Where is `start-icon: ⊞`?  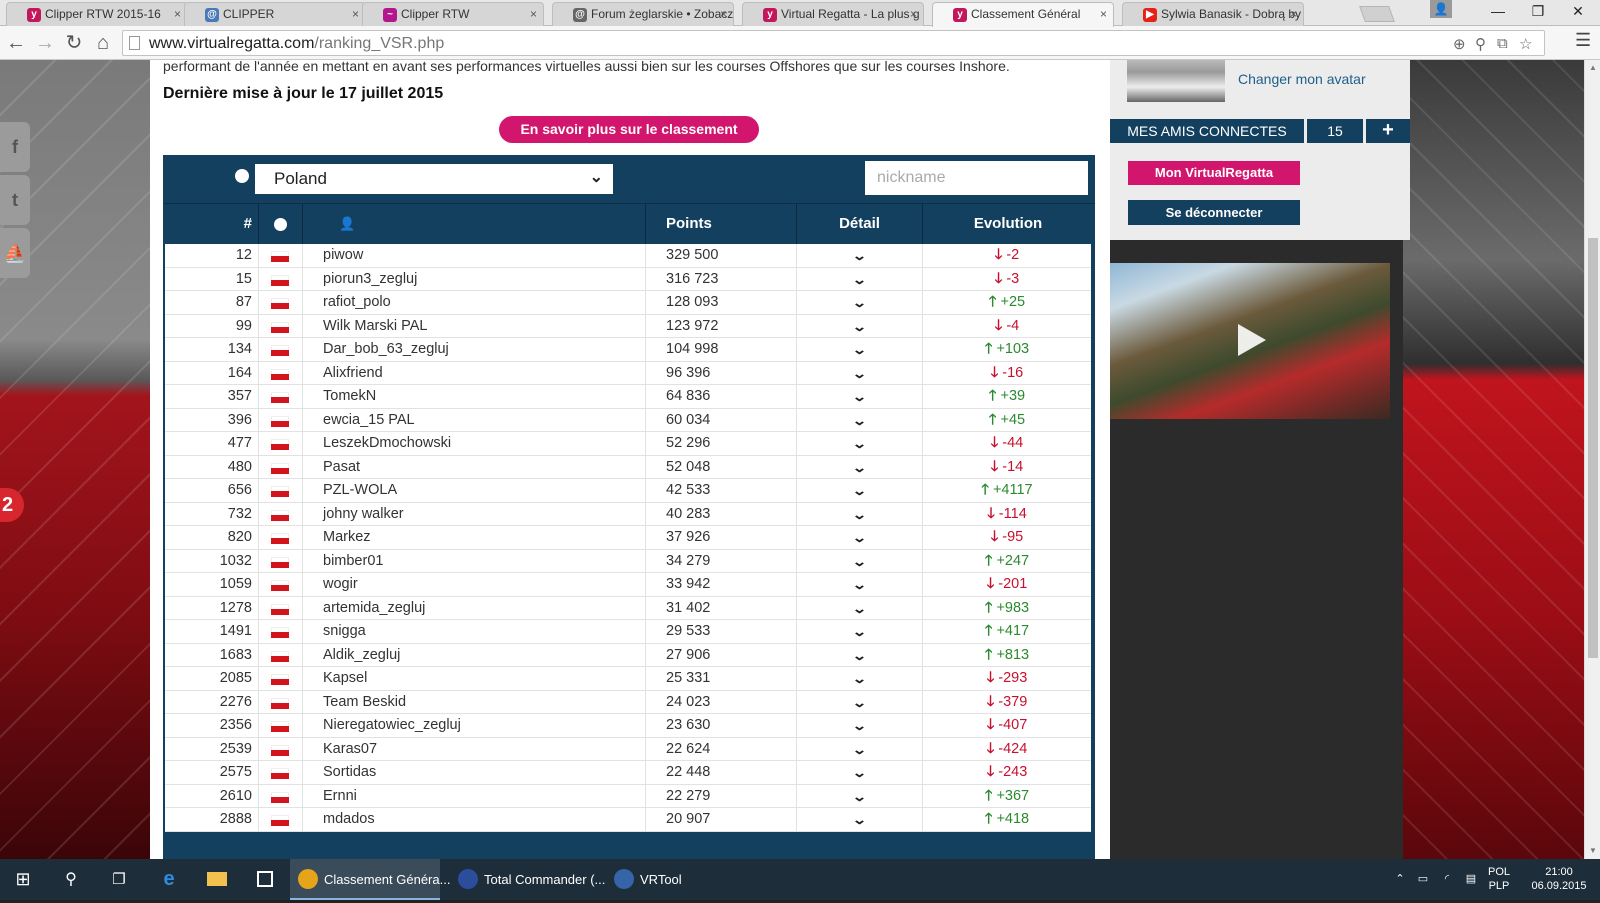
start-icon: ⊞ is located at coordinates (23, 879).